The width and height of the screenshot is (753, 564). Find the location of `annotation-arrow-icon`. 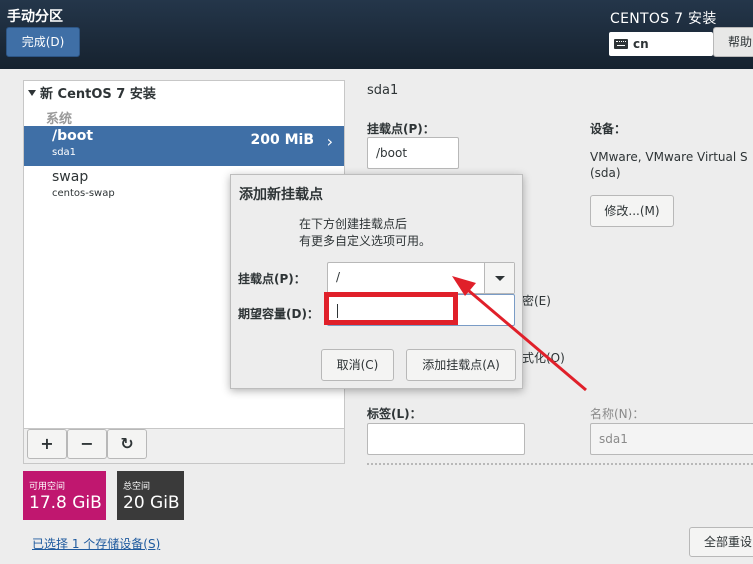

annotation-arrow-icon is located at coordinates (519, 334).